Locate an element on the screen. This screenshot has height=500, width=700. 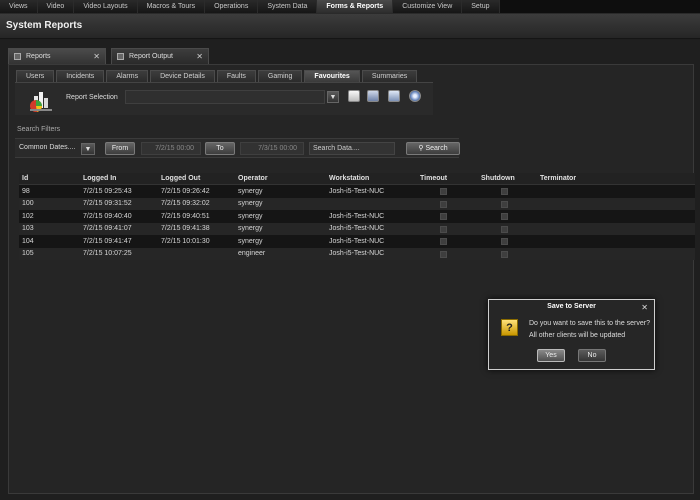
tab-device-details: Device Details is located at coordinates (182, 76).